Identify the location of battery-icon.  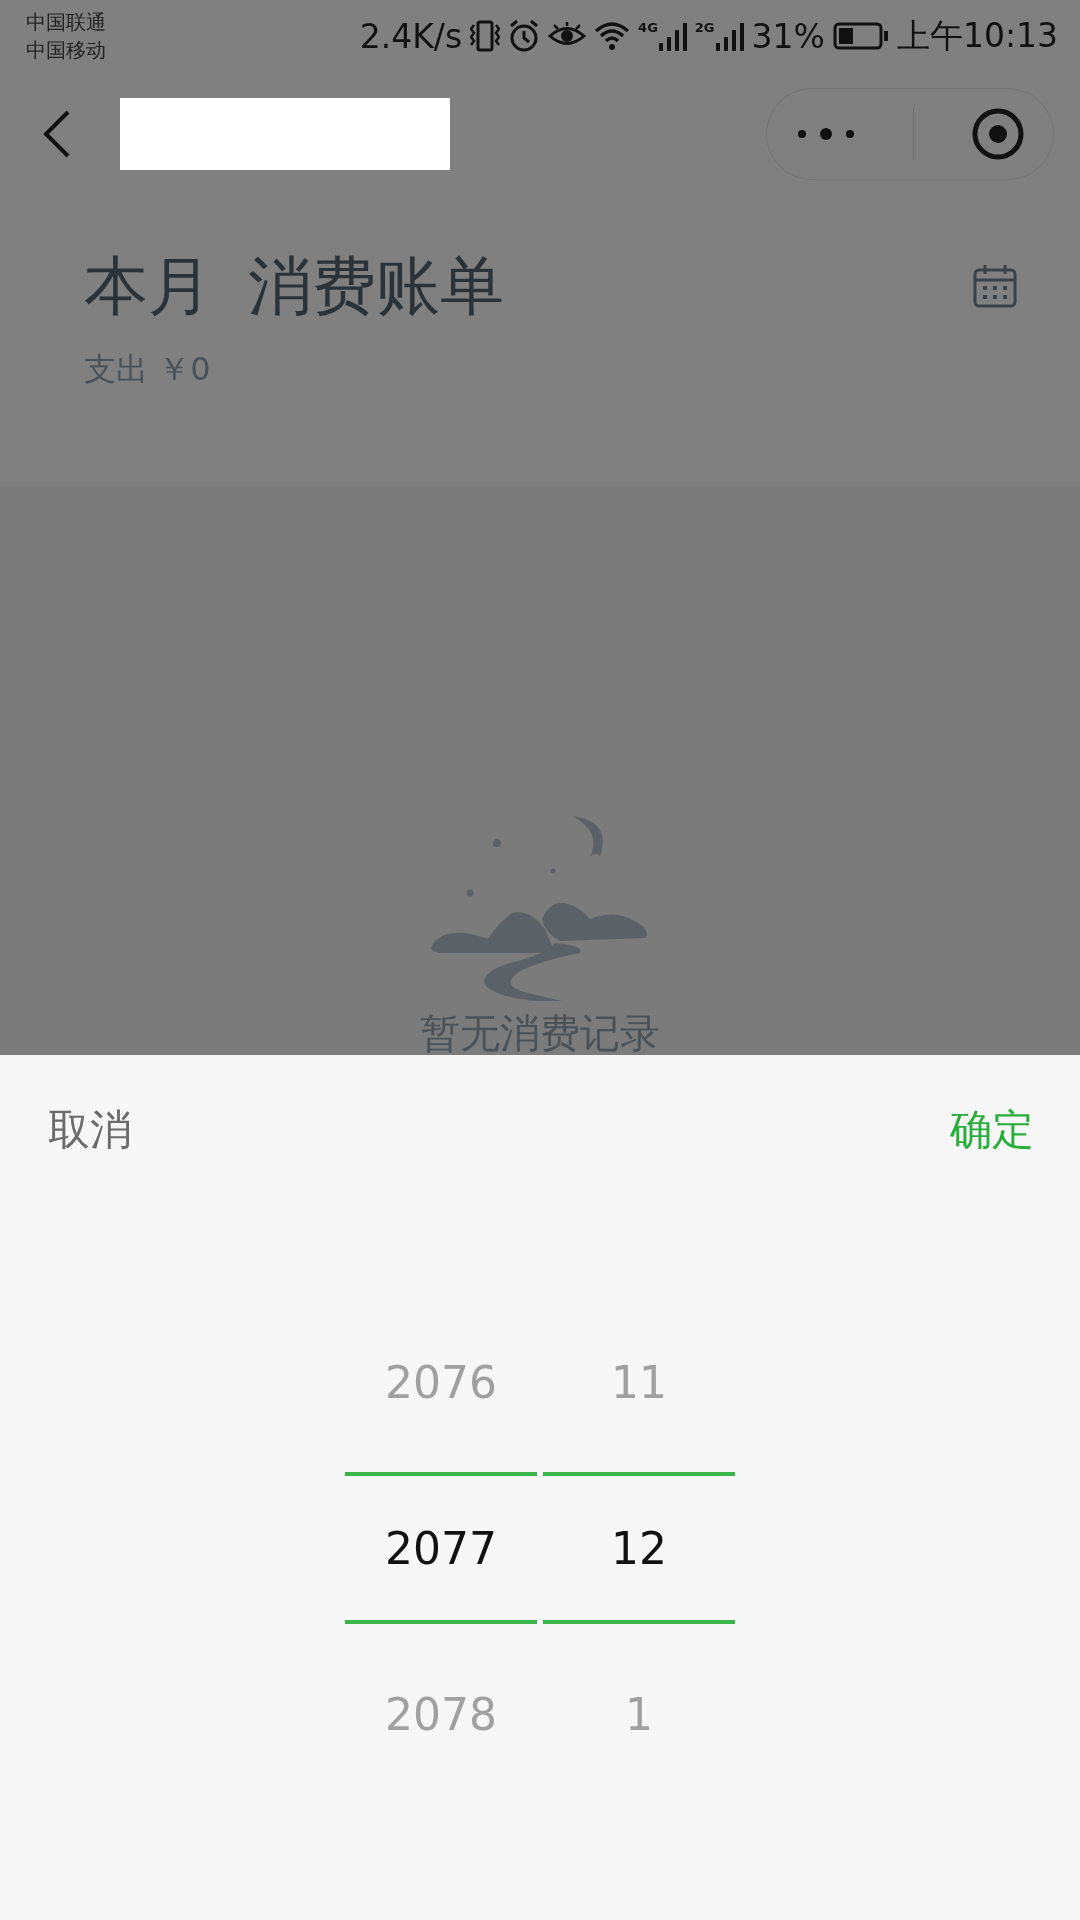
(860, 36).